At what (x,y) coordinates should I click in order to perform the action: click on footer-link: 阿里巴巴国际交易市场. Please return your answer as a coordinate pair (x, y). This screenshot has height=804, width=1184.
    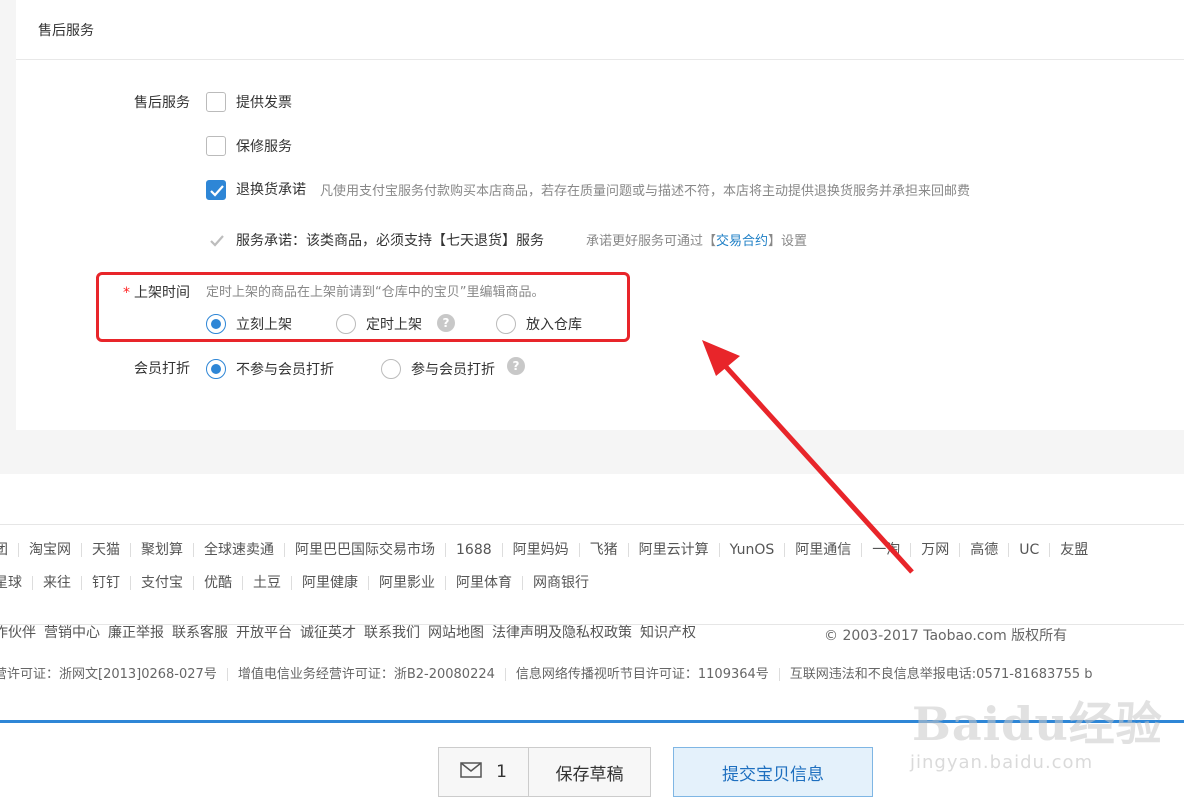
    Looking at the image, I should click on (365, 550).